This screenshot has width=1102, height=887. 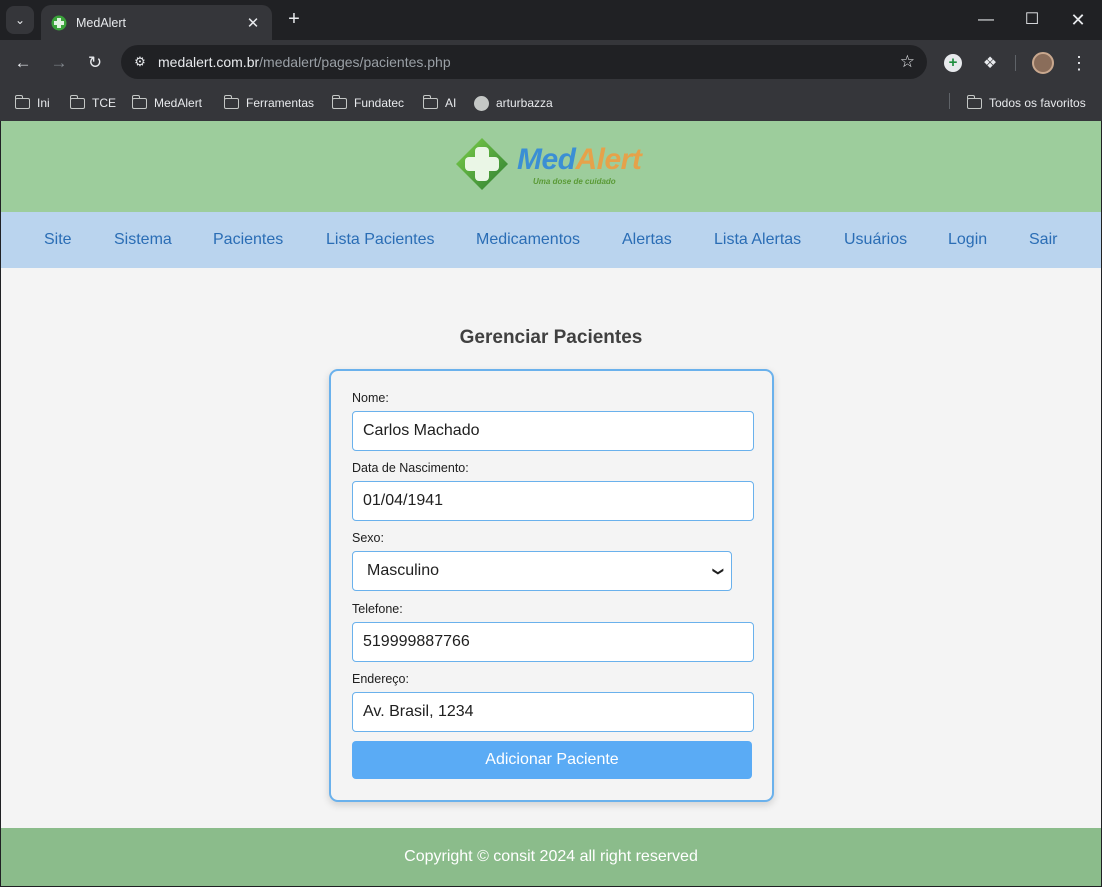 I want to click on bookmark-label: AI, so click(x=451, y=103).